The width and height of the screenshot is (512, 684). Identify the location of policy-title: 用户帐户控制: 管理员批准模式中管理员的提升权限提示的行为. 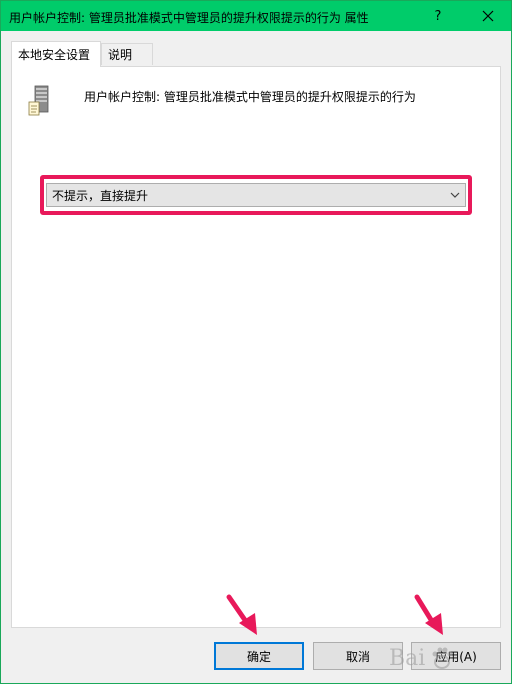
(250, 97).